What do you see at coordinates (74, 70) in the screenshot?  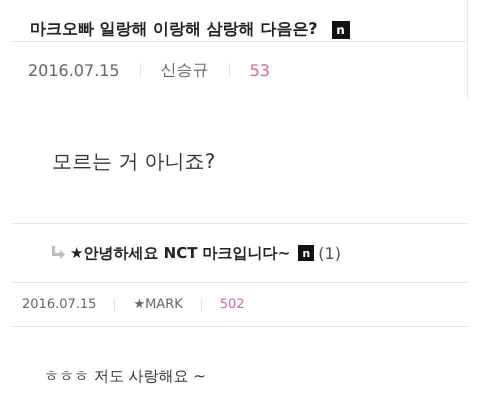 I see `post-date: 2016.07.15` at bounding box center [74, 70].